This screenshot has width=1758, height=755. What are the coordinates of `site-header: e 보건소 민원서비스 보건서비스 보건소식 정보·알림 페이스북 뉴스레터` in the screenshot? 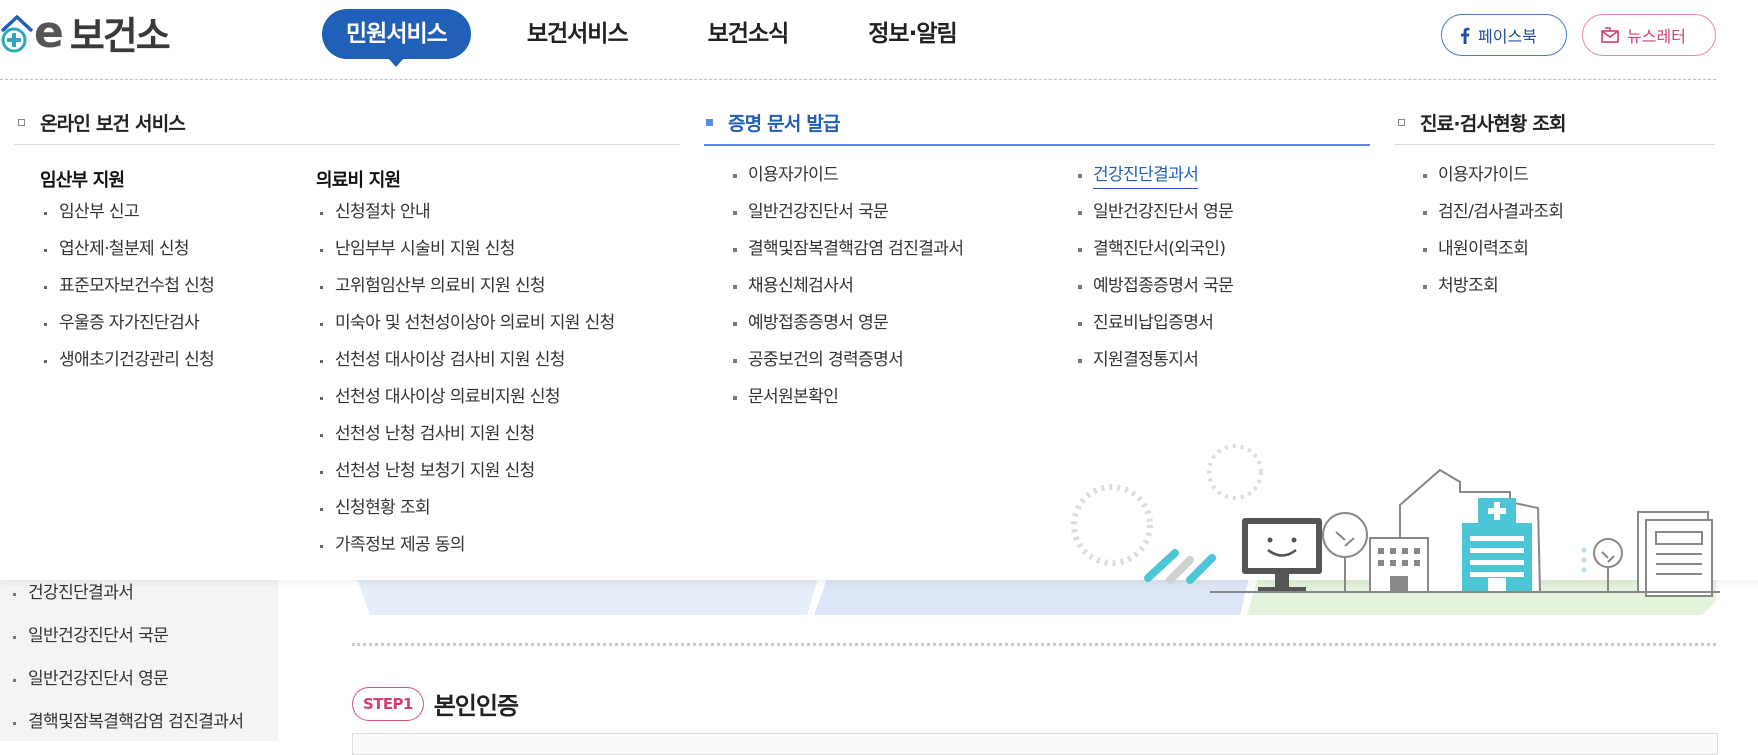 It's located at (879, 39).